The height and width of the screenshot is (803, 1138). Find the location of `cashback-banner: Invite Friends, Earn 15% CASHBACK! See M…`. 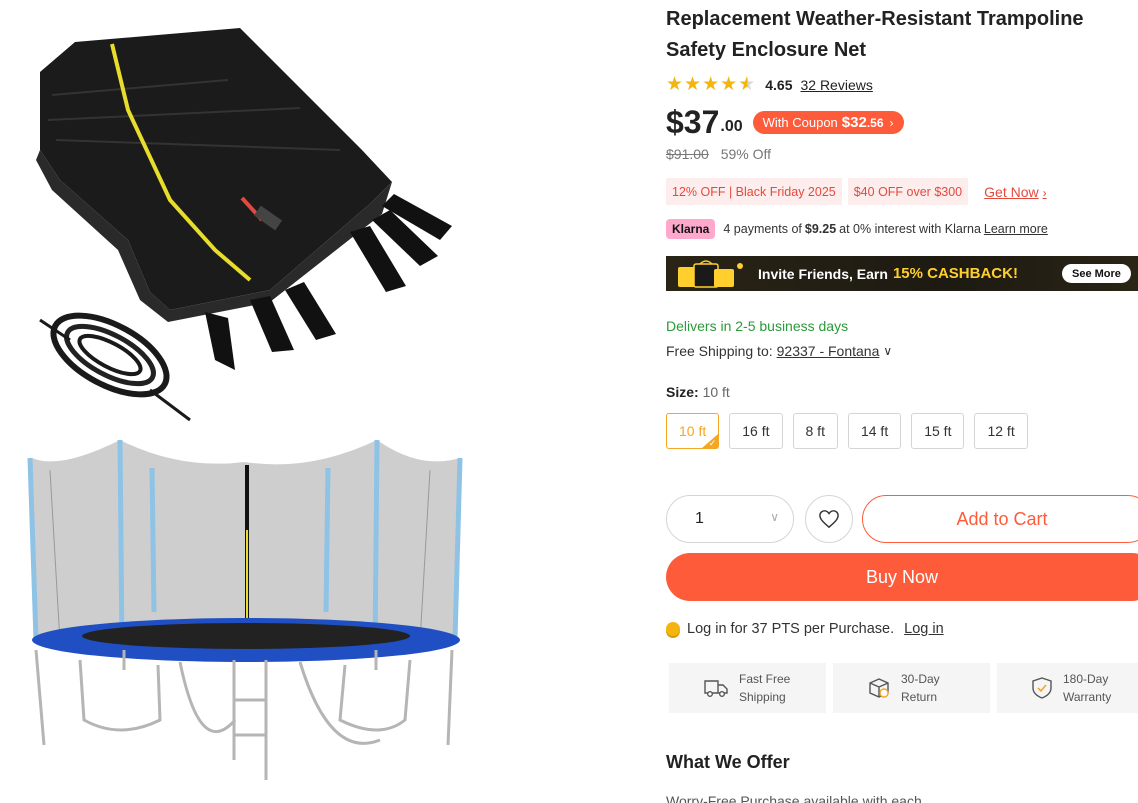

cashback-banner: Invite Friends, Earn 15% CASHBACK! See M… is located at coordinates (902, 273).